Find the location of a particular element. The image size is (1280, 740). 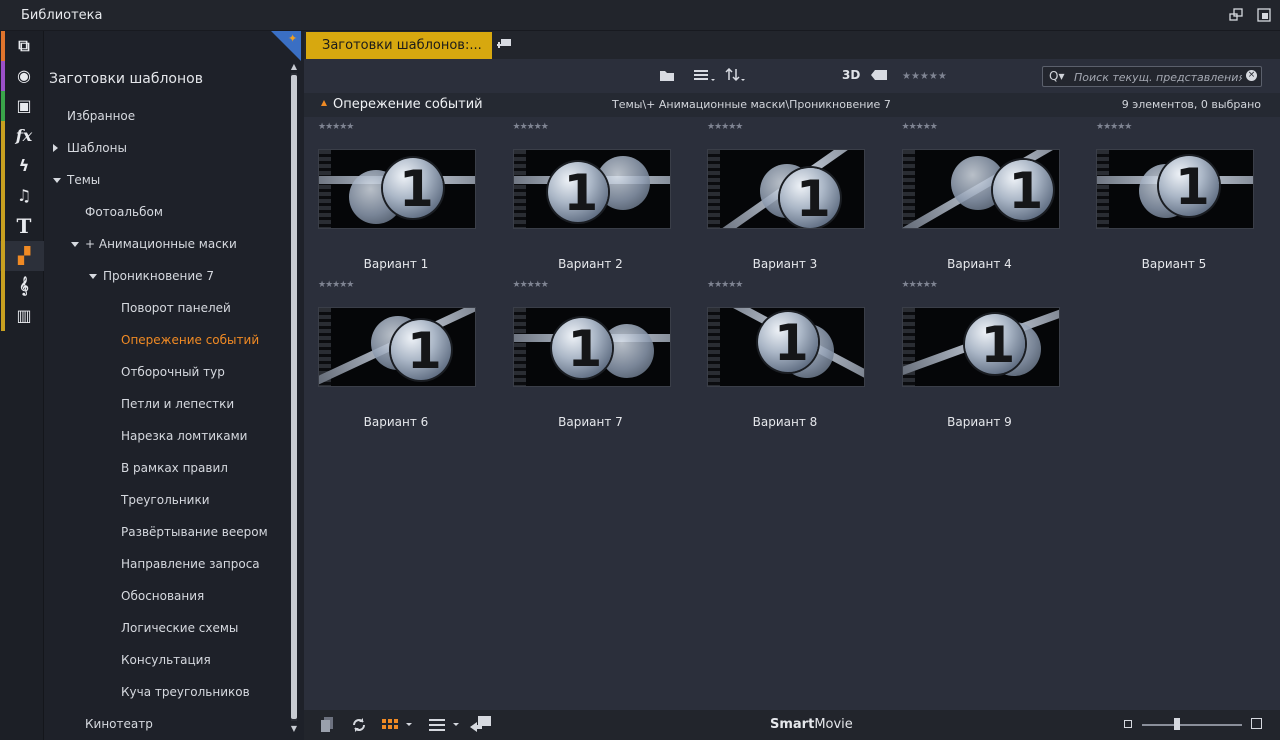

restore-window-icon is located at coordinates (1264, 15).